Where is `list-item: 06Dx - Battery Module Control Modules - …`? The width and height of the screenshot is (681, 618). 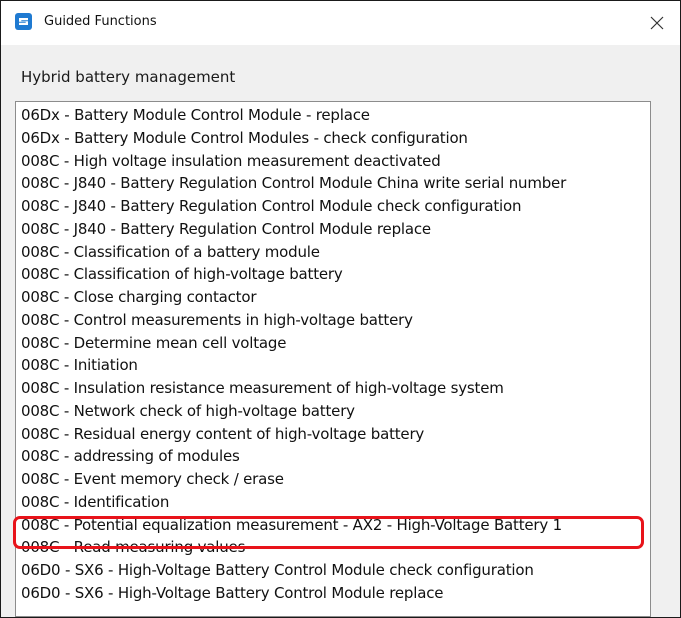
list-item: 06Dx - Battery Module Control Modules - … is located at coordinates (333, 138).